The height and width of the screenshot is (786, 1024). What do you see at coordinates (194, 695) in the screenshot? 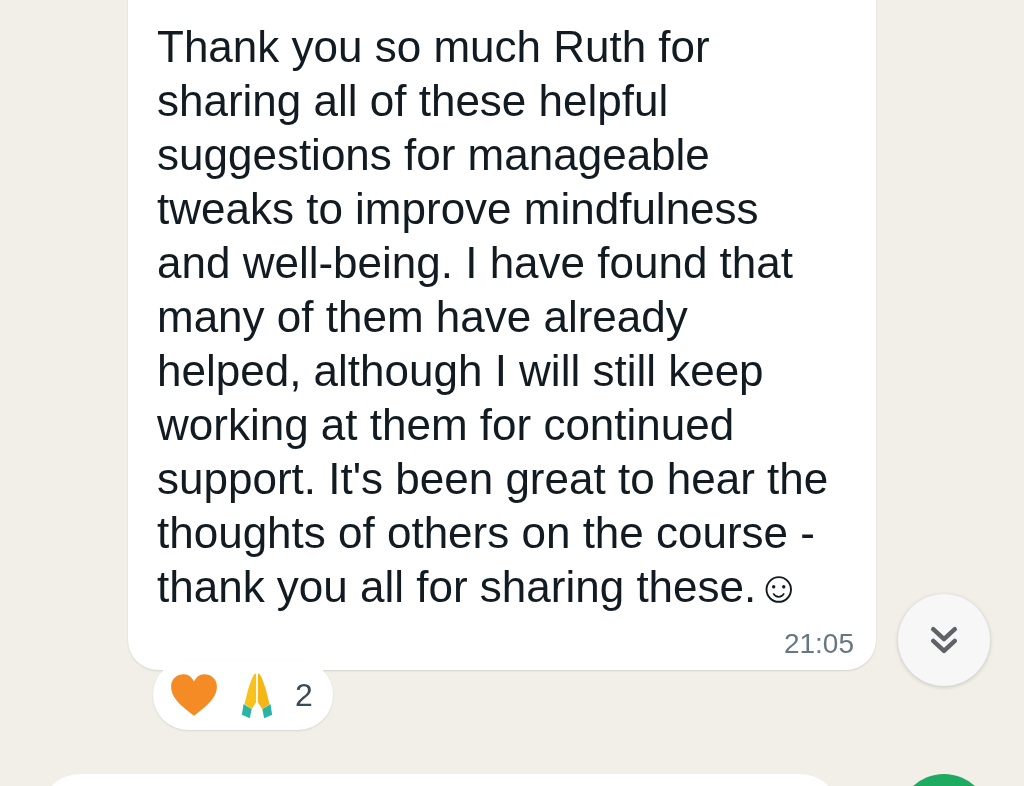
I see `heart-icon` at bounding box center [194, 695].